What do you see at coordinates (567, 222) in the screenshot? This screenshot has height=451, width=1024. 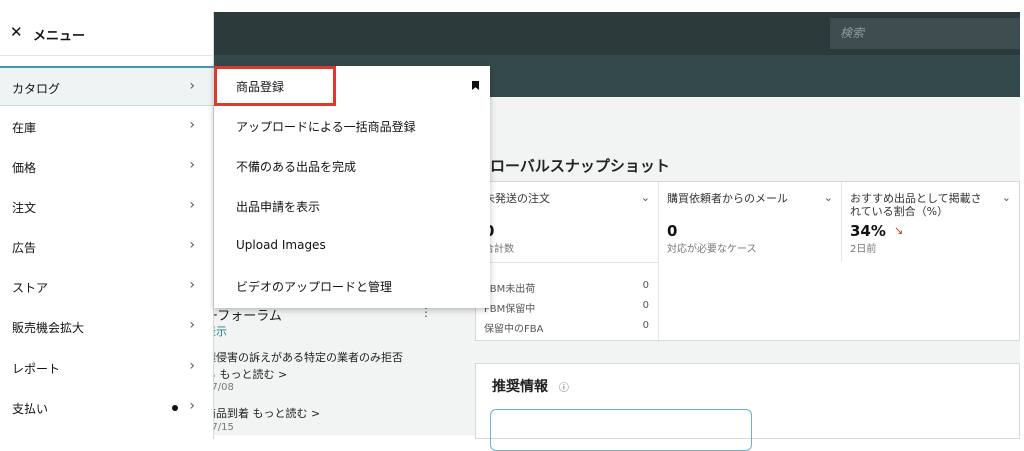 I see `snapshot-unshipped-orders: 未発送の注文 ⌄ 0 合計数` at bounding box center [567, 222].